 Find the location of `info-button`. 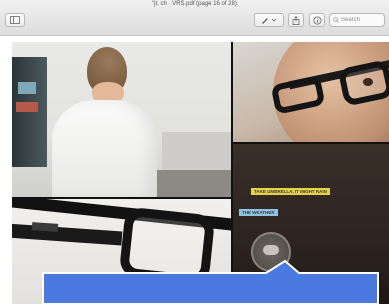

info-button is located at coordinates (317, 20).